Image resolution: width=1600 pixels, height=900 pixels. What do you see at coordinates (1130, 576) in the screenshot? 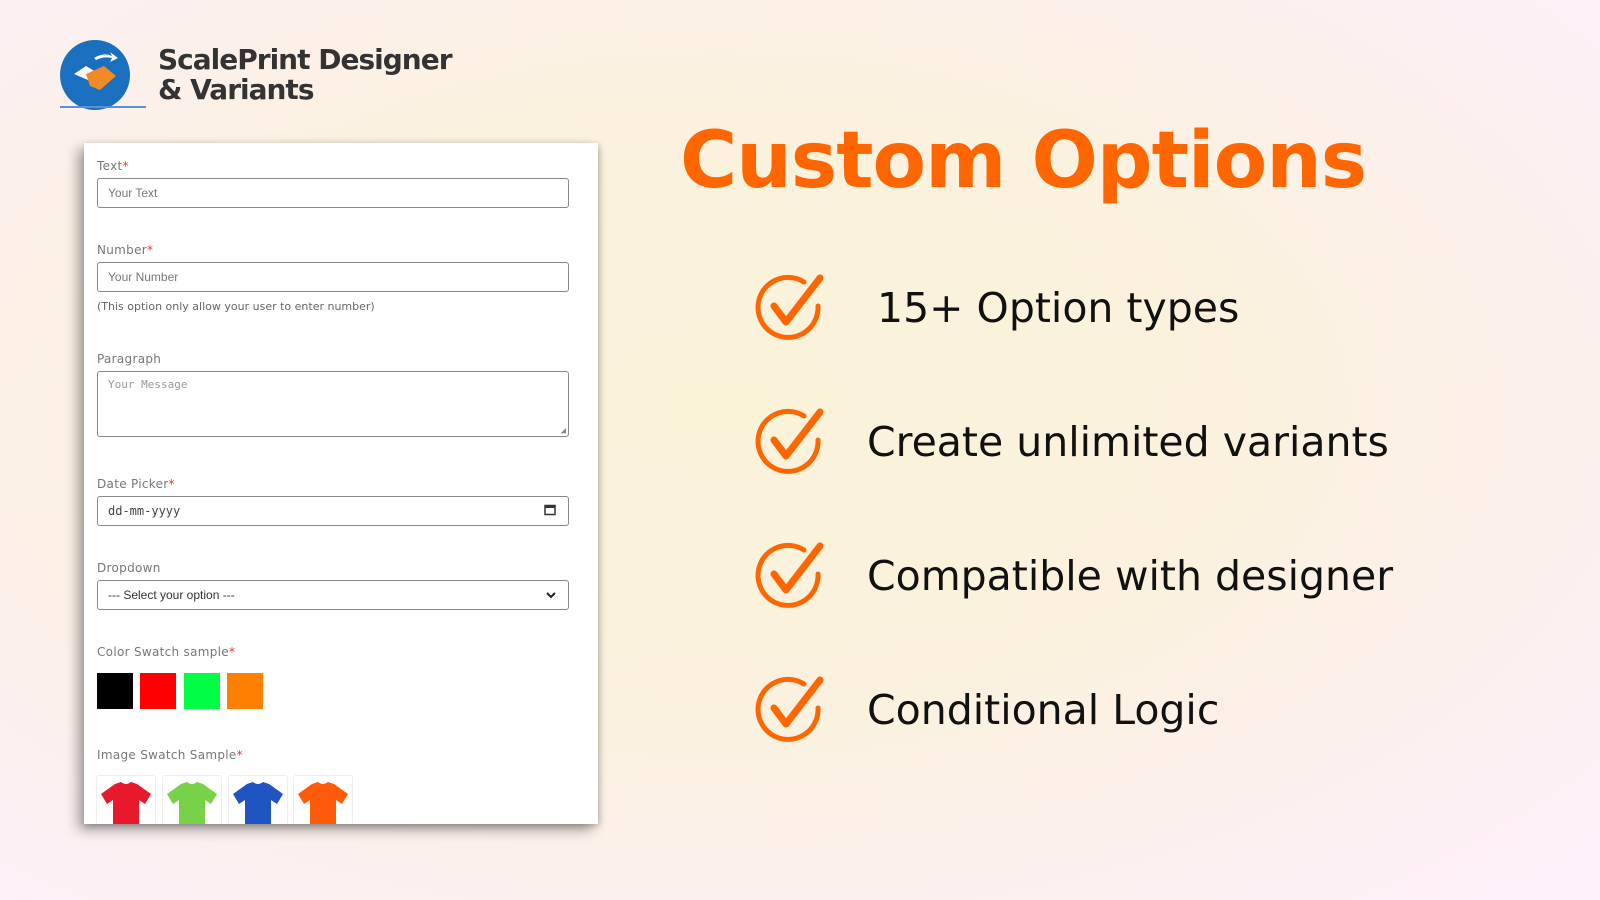
I see `feature-label: Compatible with designer` at bounding box center [1130, 576].